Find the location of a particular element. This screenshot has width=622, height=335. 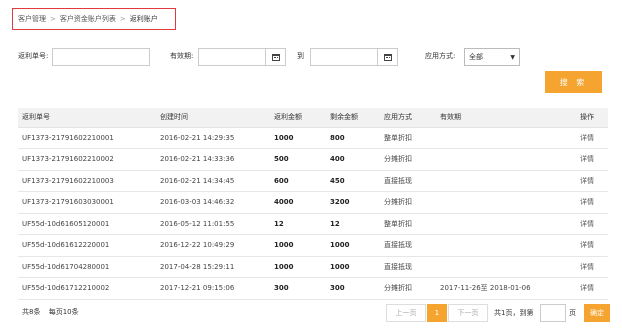

cell-rebate-no: UF1373-21791602210002 is located at coordinates (87, 159).